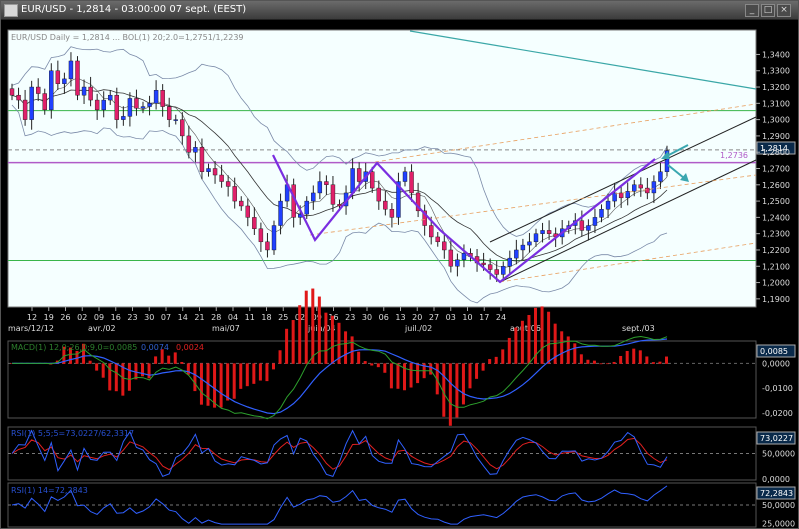 This screenshot has width=799, height=529. What do you see at coordinates (776, 54) in the screenshot?
I see `price-y-tick-label: 1,3400` at bounding box center [776, 54].